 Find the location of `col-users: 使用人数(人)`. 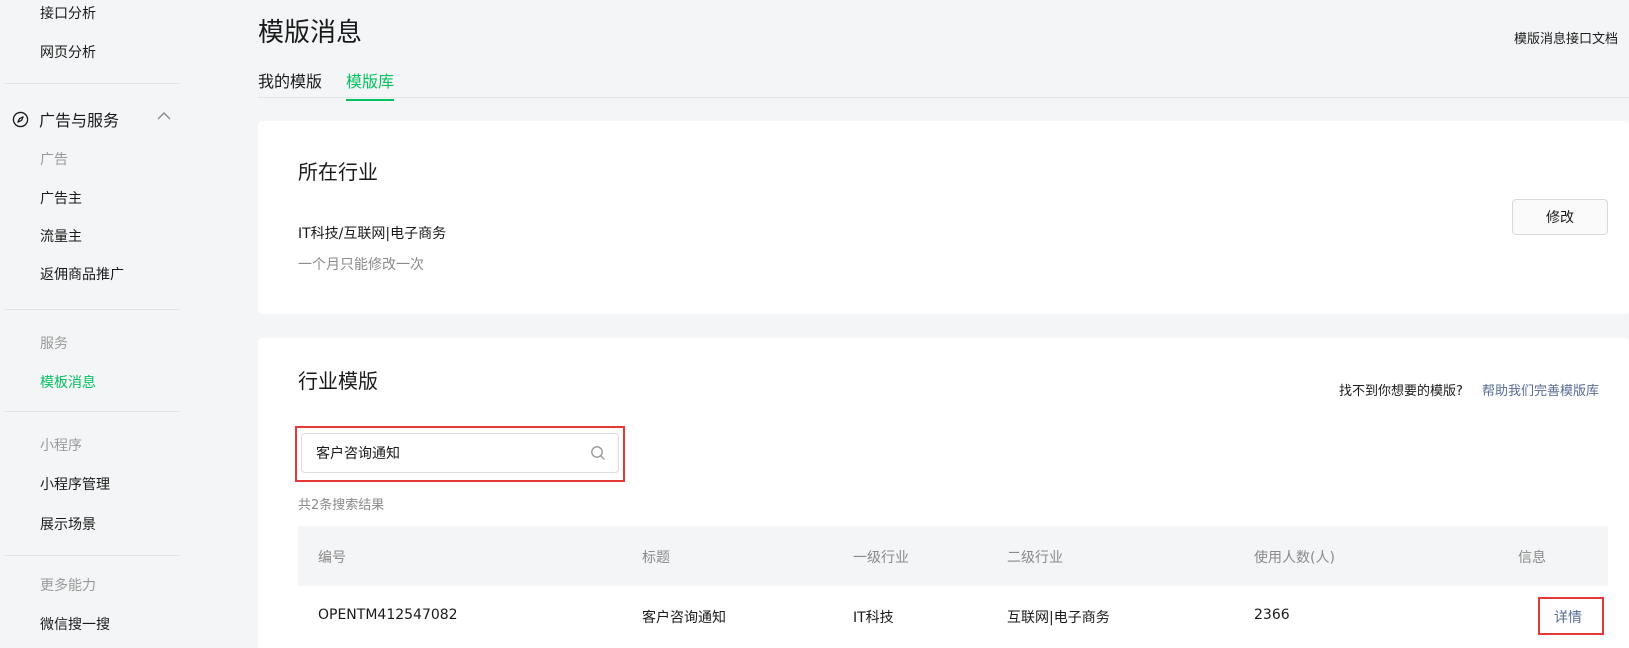

col-users: 使用人数(人) is located at coordinates (1294, 558).